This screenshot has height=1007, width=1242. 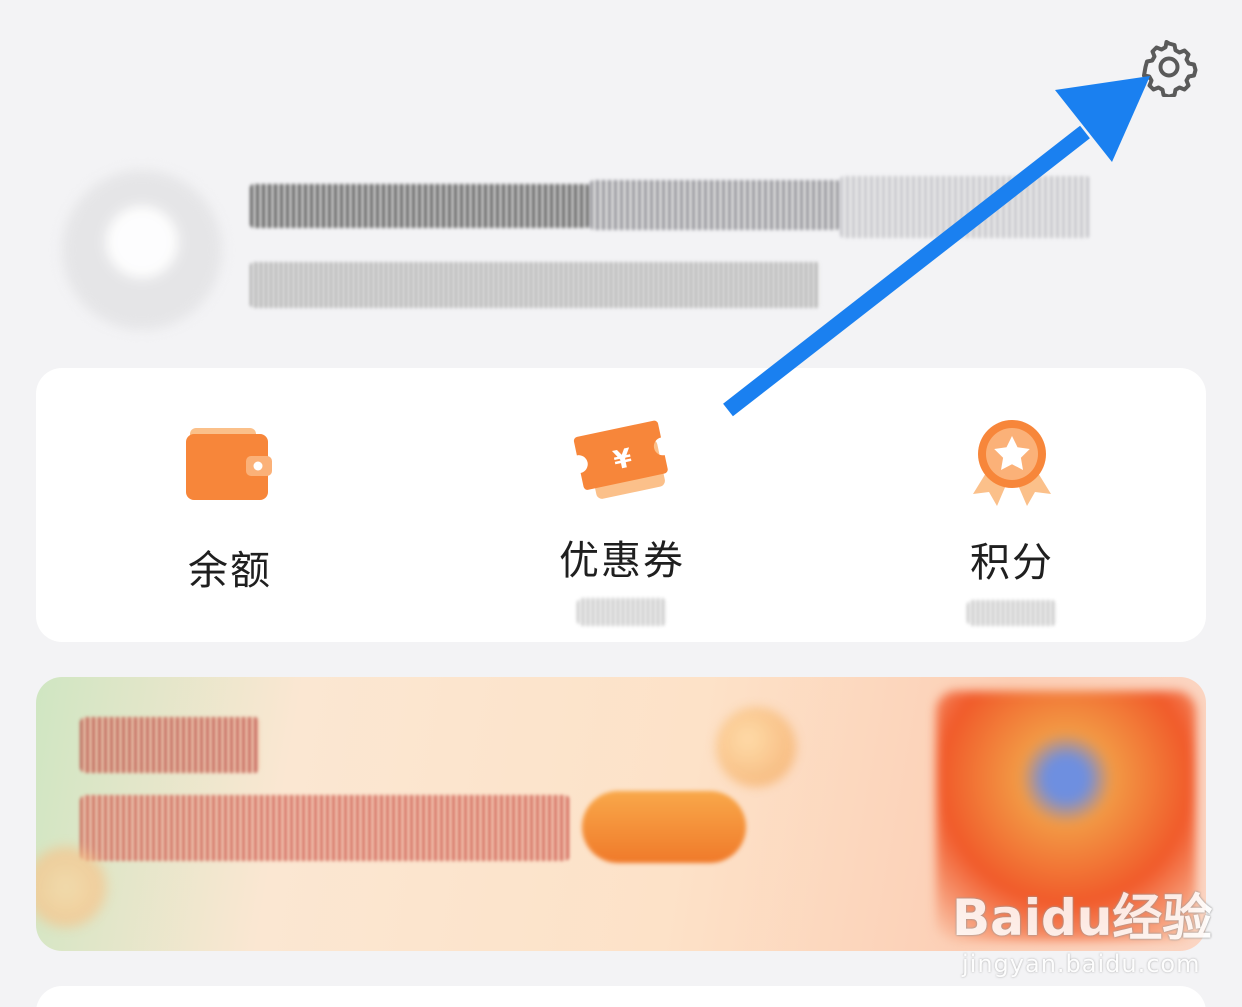 I want to click on baidu-watermark: Baidu经验 jingyan.baidu.com, so click(x=1092, y=933).